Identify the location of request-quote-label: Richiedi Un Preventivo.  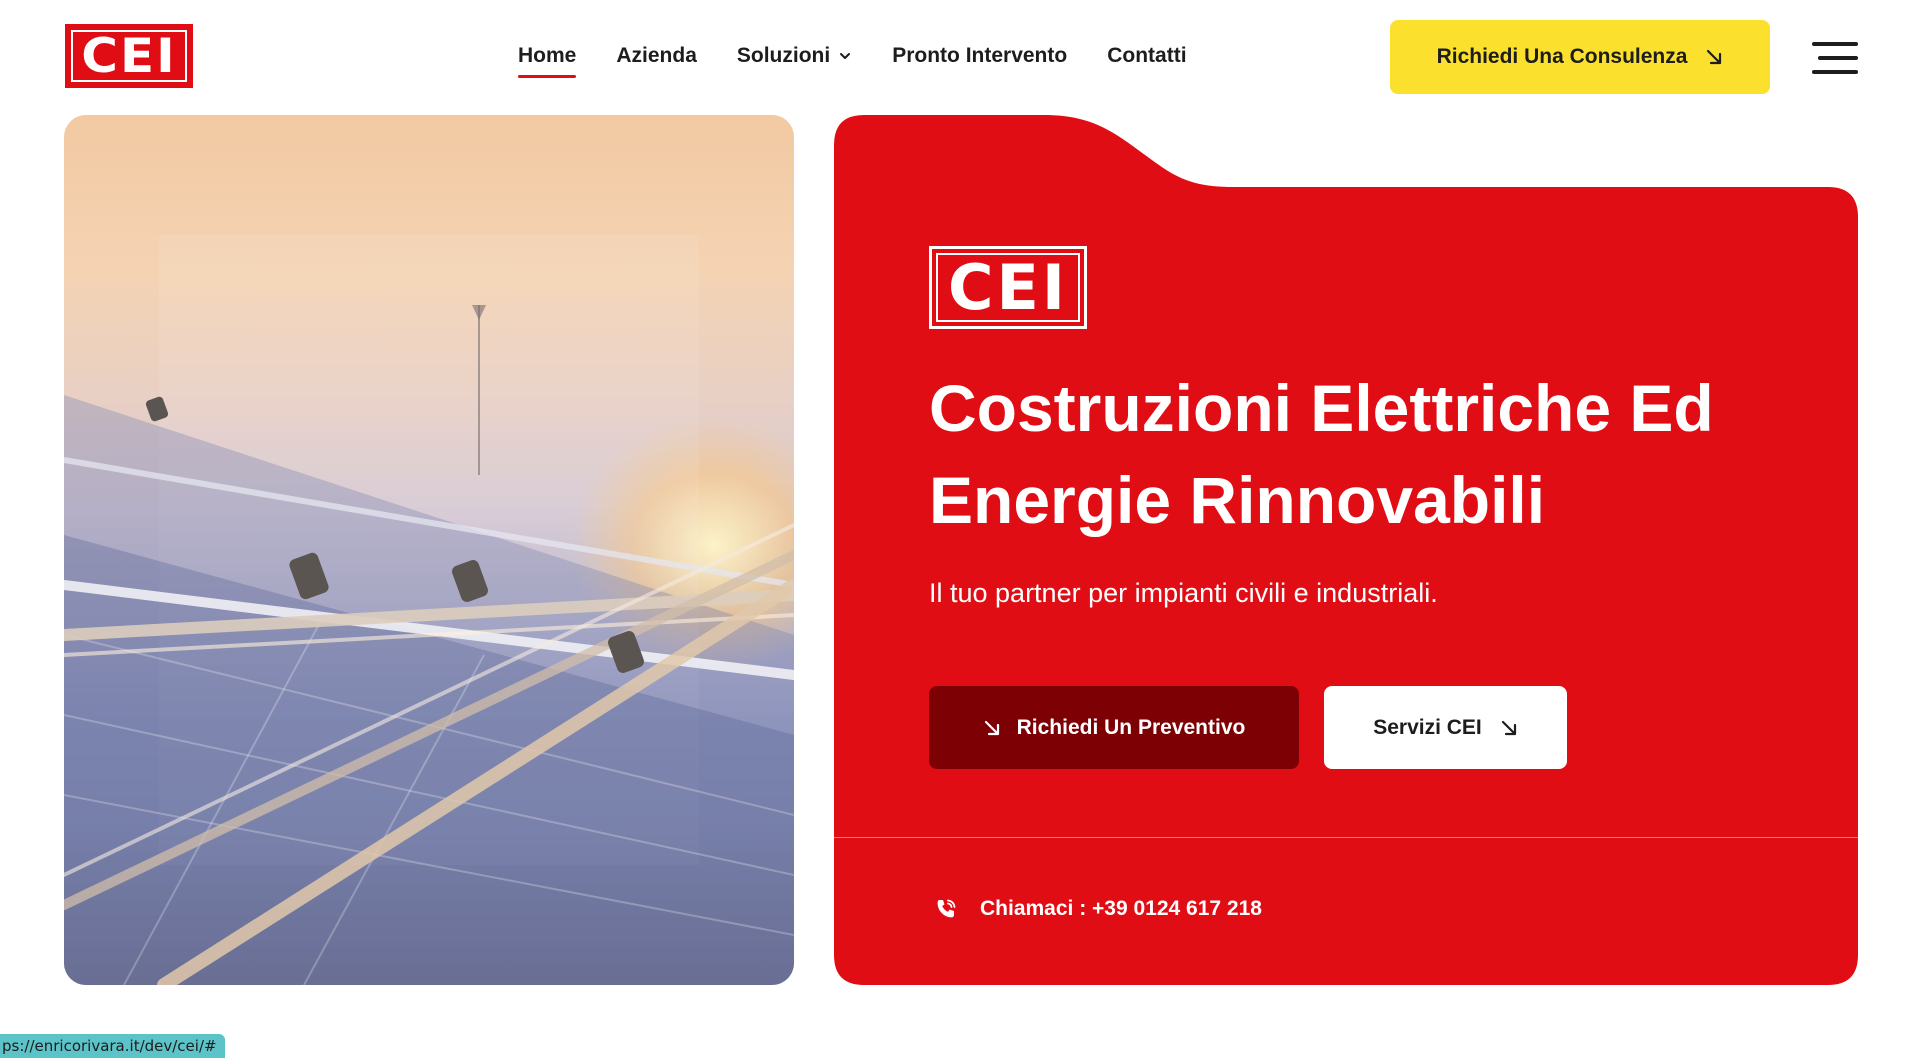
(1131, 727).